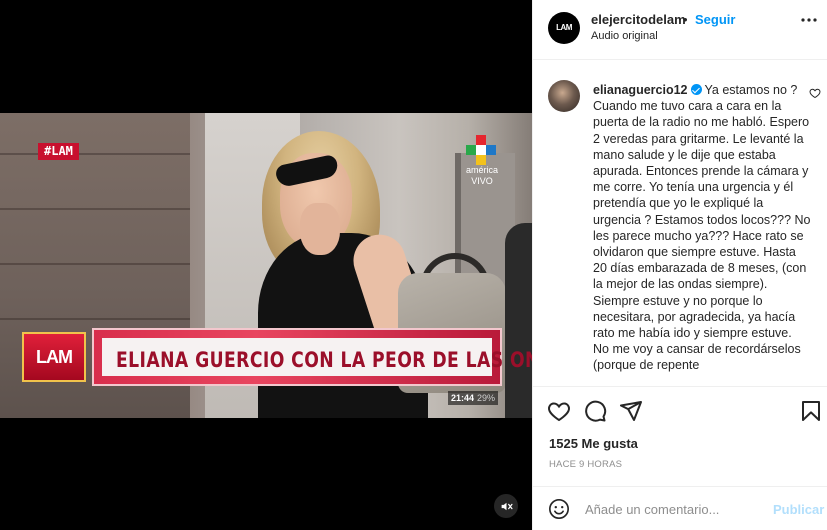 Image resolution: width=827 pixels, height=530 pixels. Describe the element at coordinates (593, 443) in the screenshot. I see `likes-count: 1525 Me gusta` at that location.